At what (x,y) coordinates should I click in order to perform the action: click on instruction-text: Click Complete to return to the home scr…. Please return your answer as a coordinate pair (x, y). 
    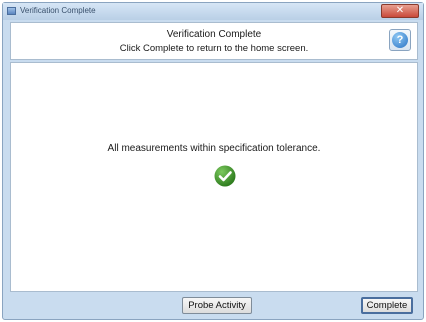
    Looking at the image, I should click on (214, 48).